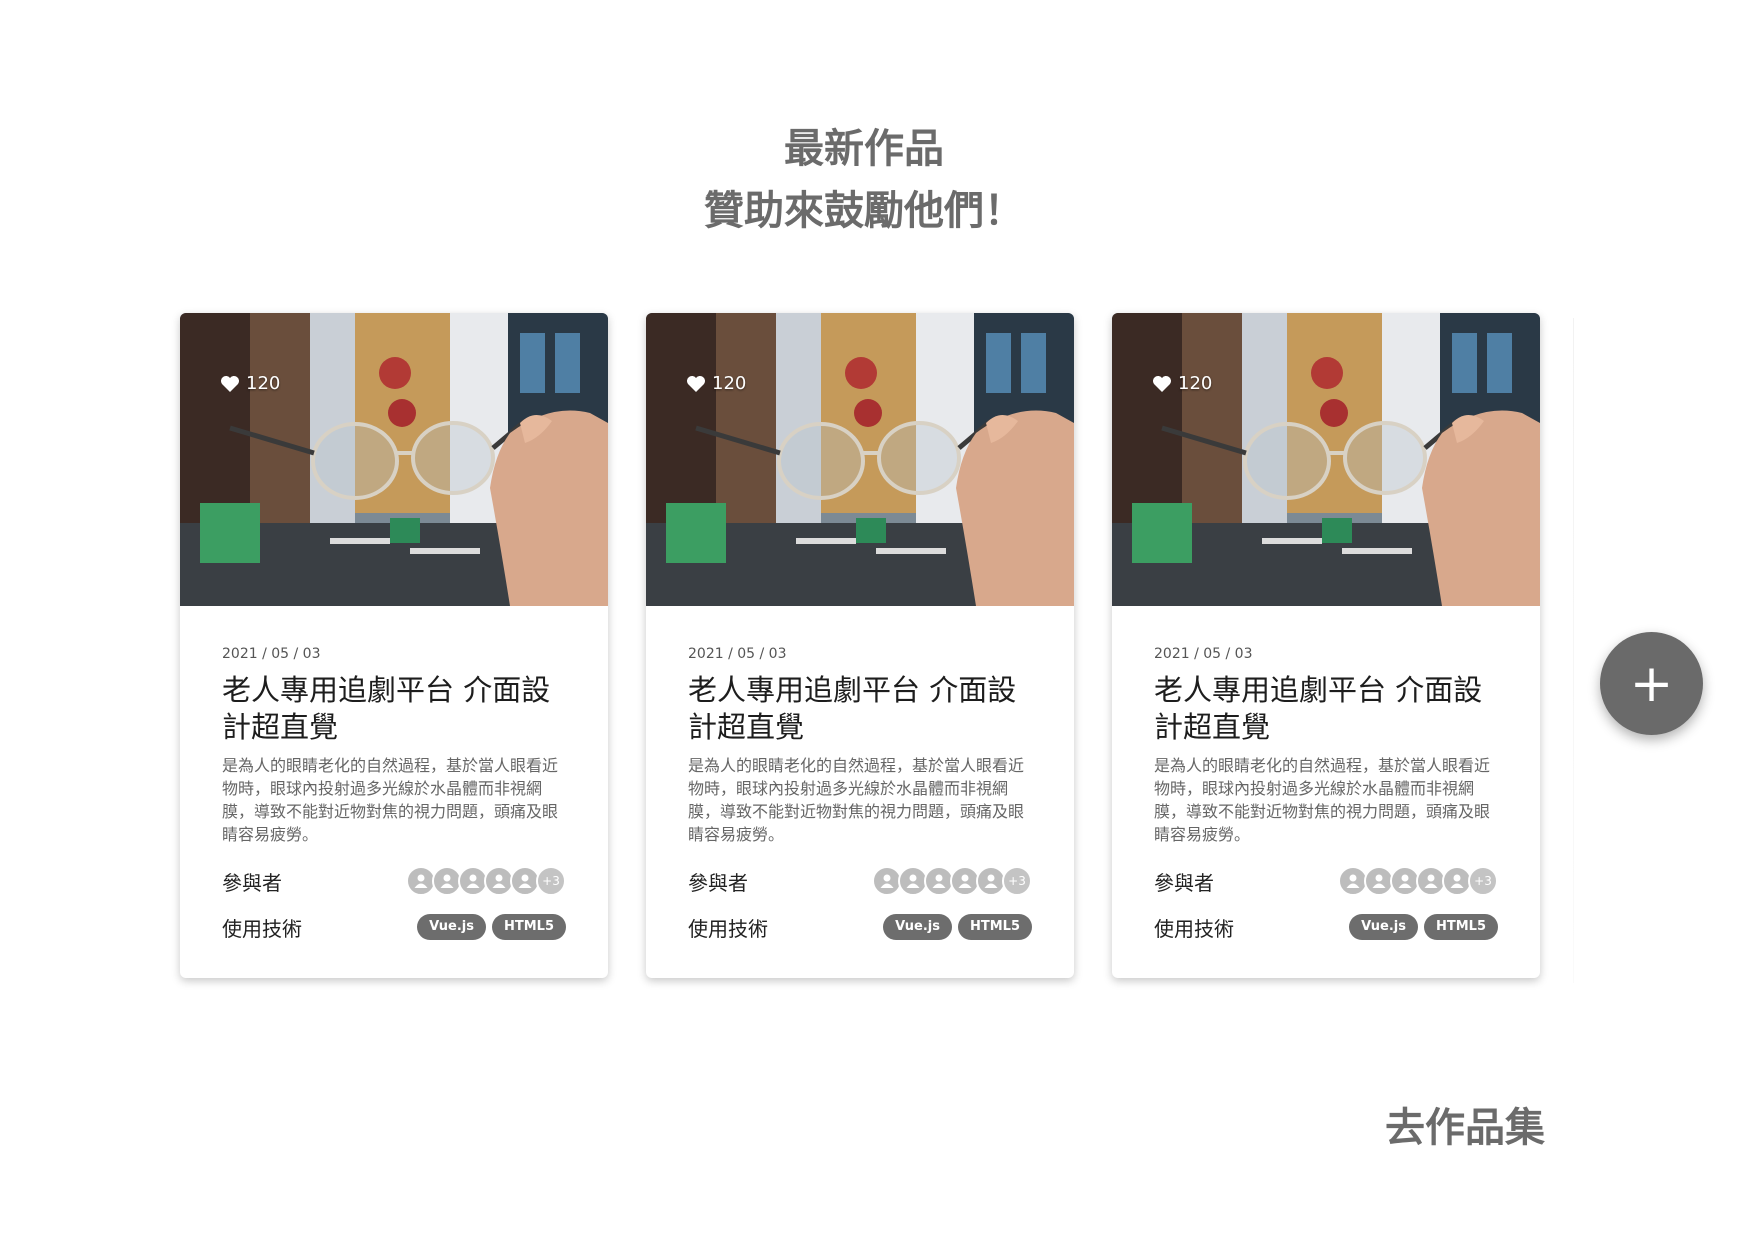 This screenshot has width=1754, height=1236. What do you see at coordinates (864, 180) in the screenshot?
I see `section-heading: 最新作品 贊助來鼓勵他們！` at bounding box center [864, 180].